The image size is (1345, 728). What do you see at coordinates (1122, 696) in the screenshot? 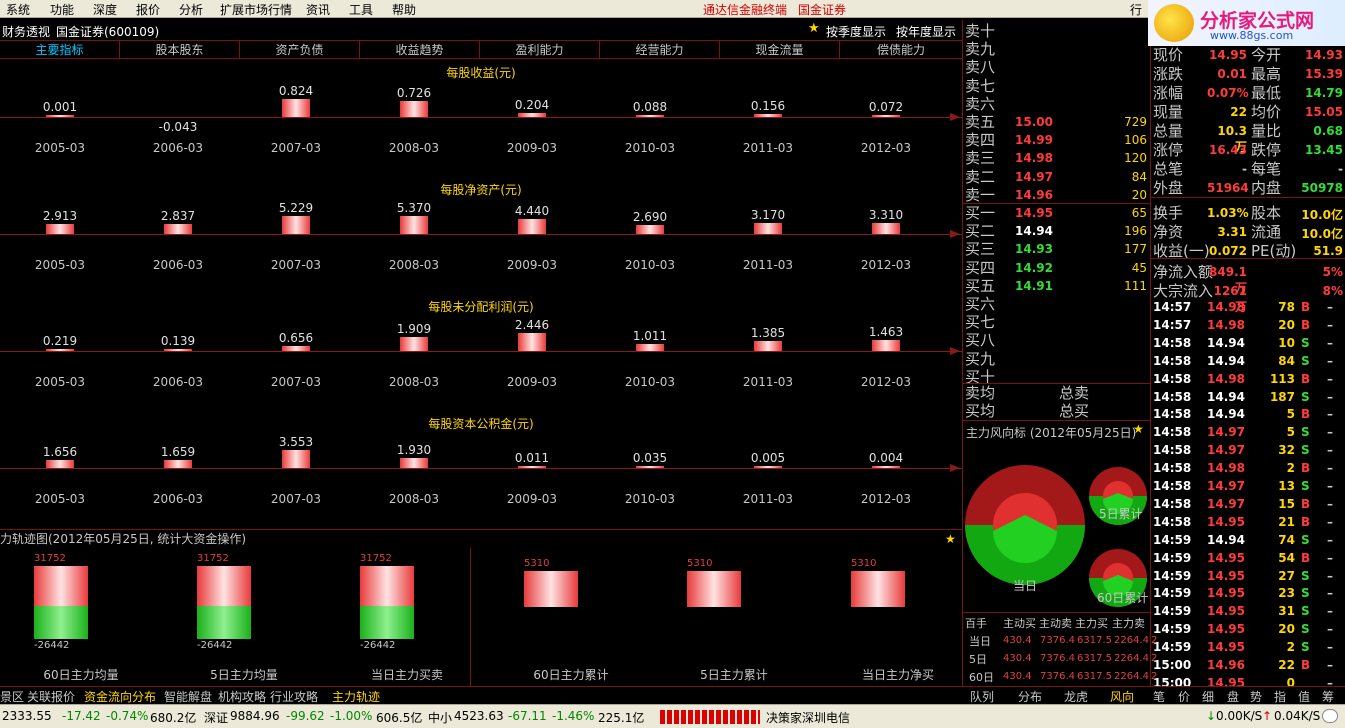
I see `panel-tab: 风向` at bounding box center [1122, 696].